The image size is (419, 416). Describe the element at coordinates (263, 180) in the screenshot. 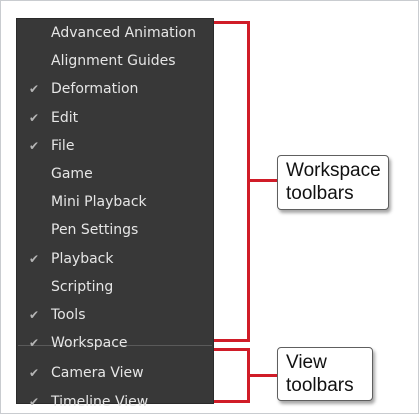

I see `workspace-callout-connector` at that location.